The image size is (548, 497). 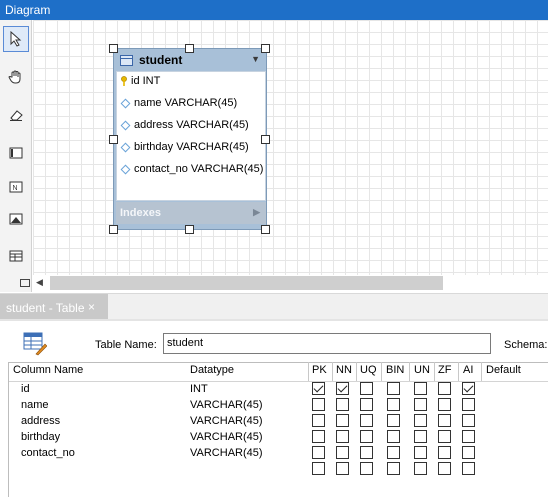 I want to click on header-zf: ZF, so click(x=444, y=370).